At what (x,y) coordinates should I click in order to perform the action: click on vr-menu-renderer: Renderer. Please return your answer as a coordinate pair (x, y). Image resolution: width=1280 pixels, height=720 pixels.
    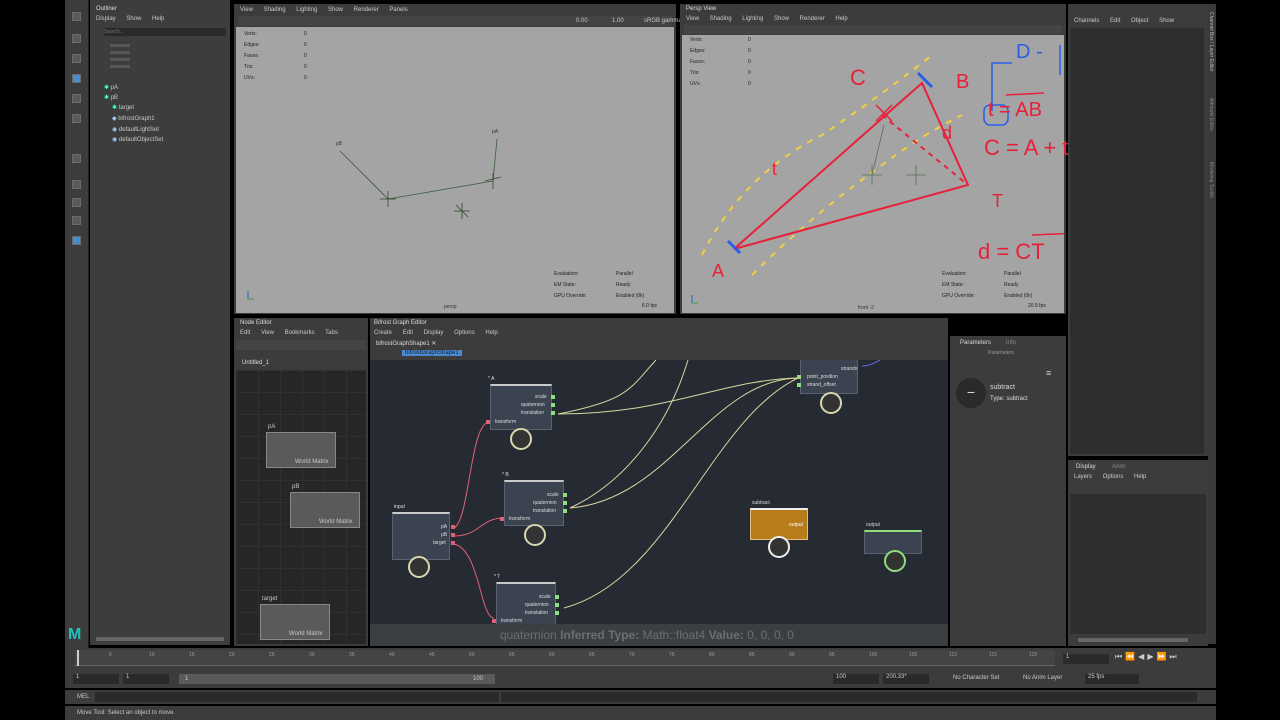
    Looking at the image, I should click on (812, 19).